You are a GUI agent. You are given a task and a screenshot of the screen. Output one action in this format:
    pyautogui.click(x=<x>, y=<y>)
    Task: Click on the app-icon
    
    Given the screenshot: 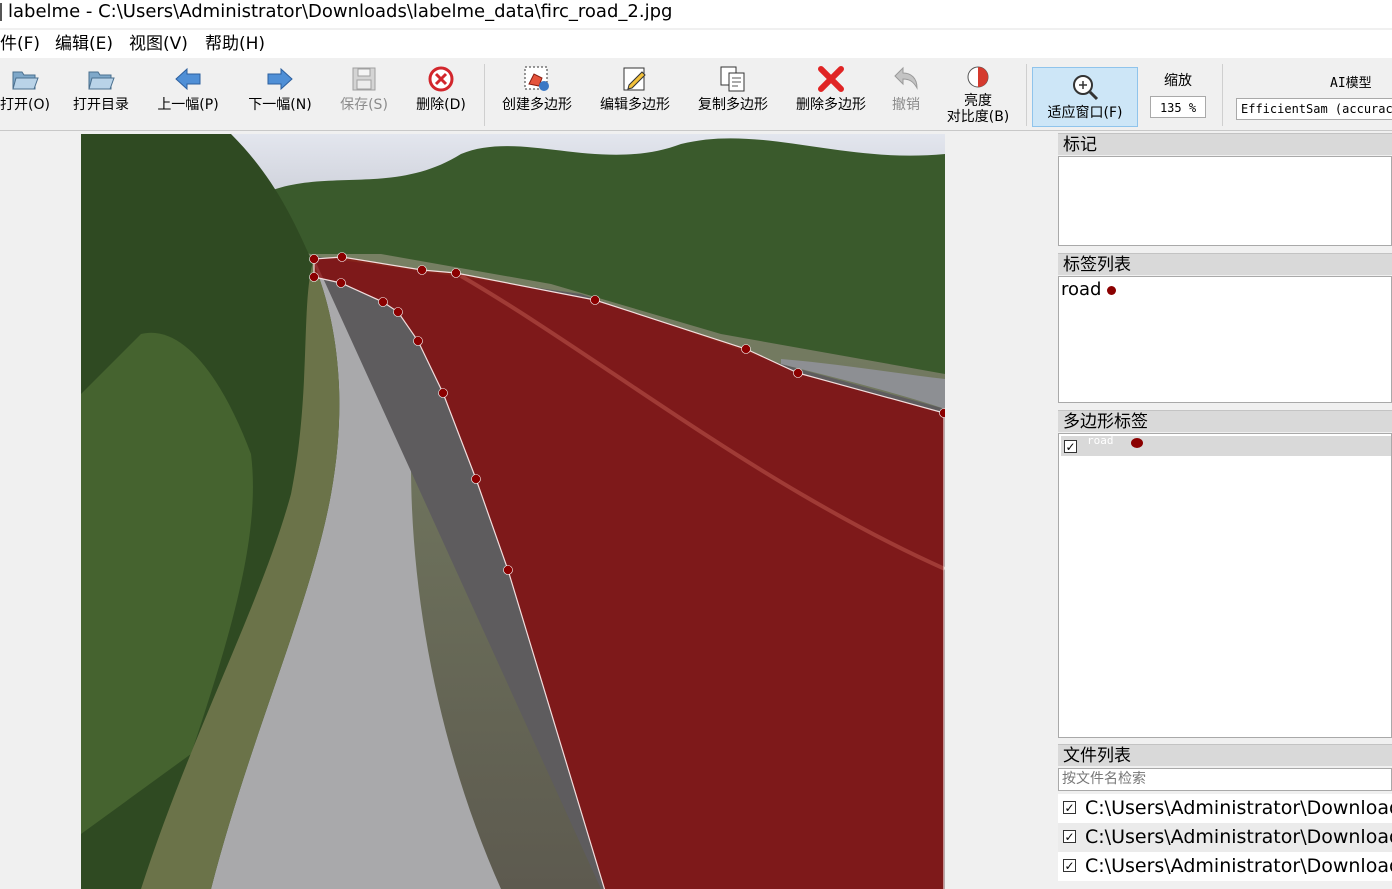 What is the action you would take?
    pyautogui.click(x=1, y=12)
    